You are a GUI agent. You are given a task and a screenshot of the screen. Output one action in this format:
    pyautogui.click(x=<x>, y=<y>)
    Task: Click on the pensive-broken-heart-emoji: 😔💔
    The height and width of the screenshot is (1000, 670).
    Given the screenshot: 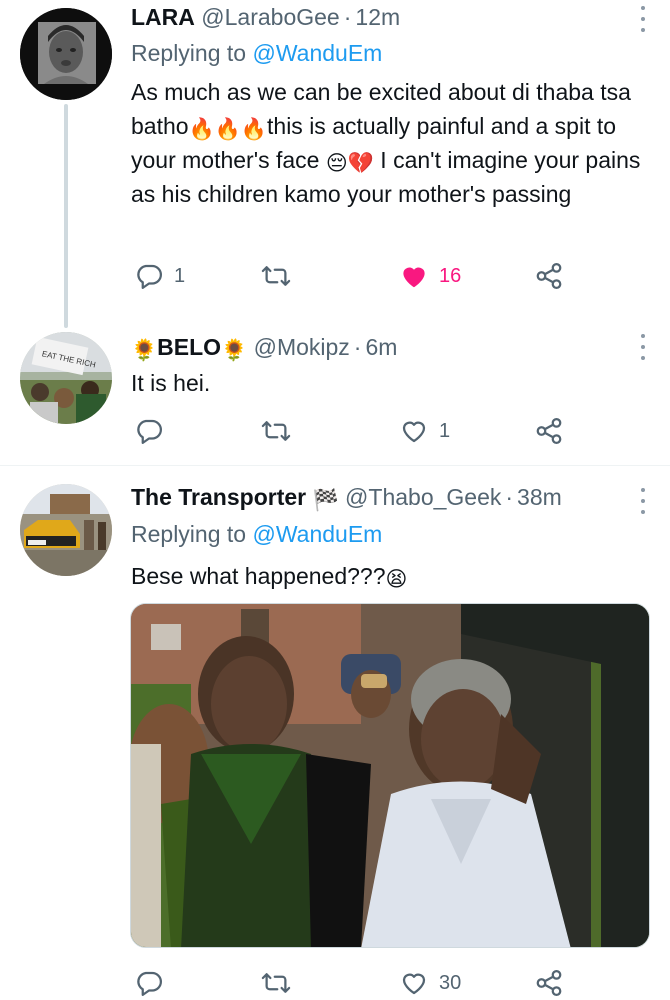 What is the action you would take?
    pyautogui.click(x=349, y=163)
    